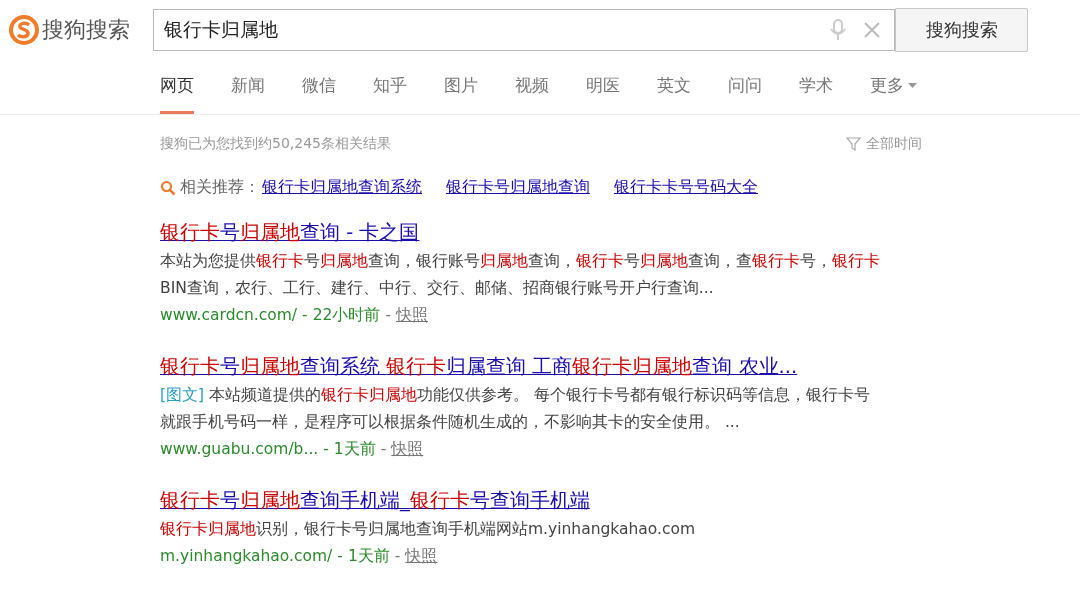 This screenshot has height=612, width=1080. I want to click on related-link: 银行卡卡号号码大全, so click(686, 187).